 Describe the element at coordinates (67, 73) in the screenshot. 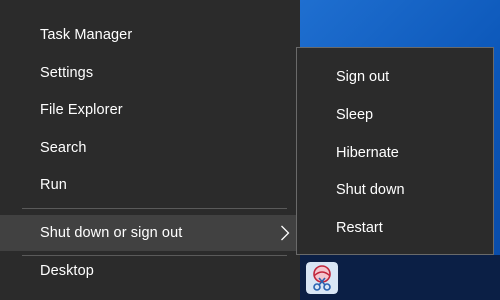

I see `menu-item-label: Settings` at that location.